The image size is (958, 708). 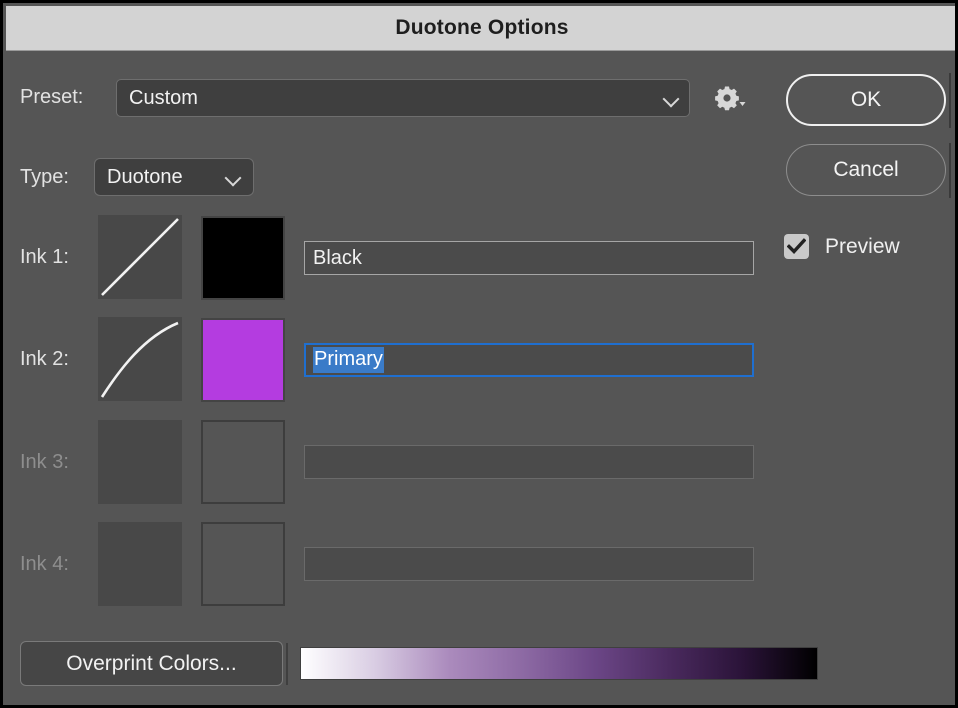 What do you see at coordinates (243, 360) in the screenshot?
I see `ink-2-color-swatch` at bounding box center [243, 360].